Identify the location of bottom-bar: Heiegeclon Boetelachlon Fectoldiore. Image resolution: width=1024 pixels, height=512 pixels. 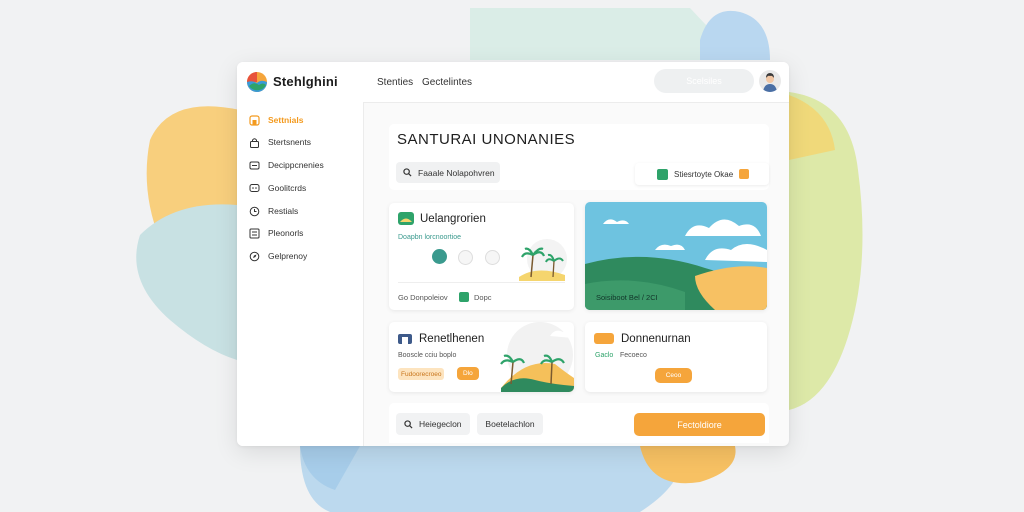
(579, 423).